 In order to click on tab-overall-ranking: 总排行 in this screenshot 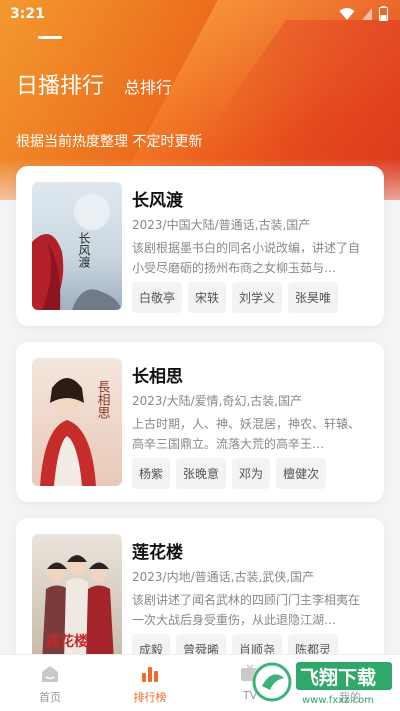, I will do `click(148, 87)`.